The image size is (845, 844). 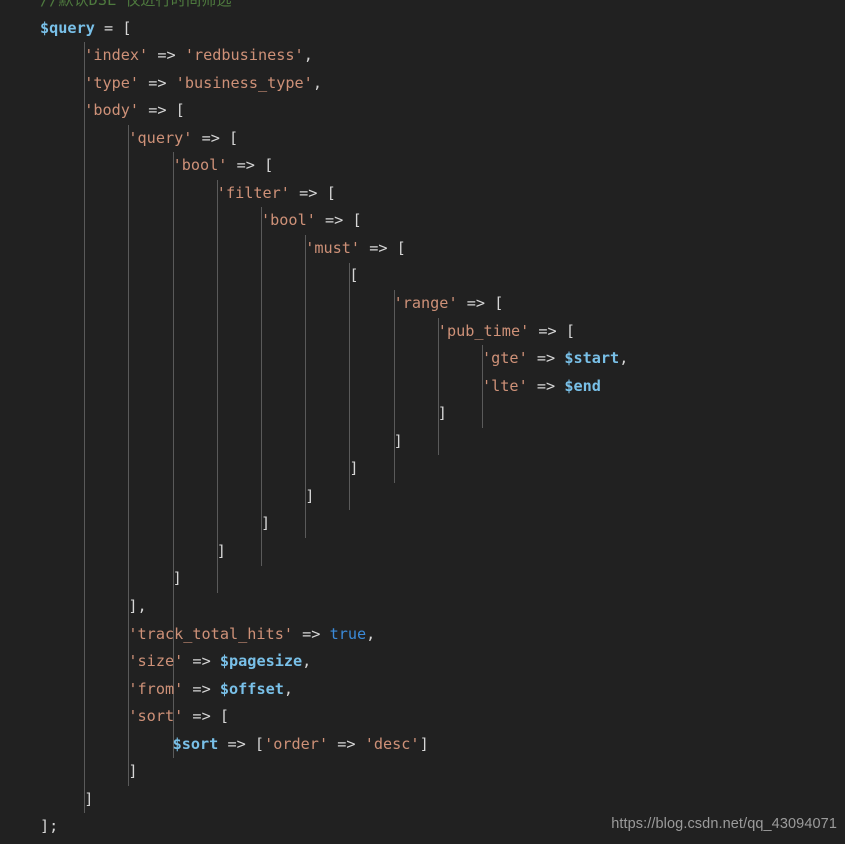 What do you see at coordinates (156, 688) in the screenshot?
I see `token-str: 'from'` at bounding box center [156, 688].